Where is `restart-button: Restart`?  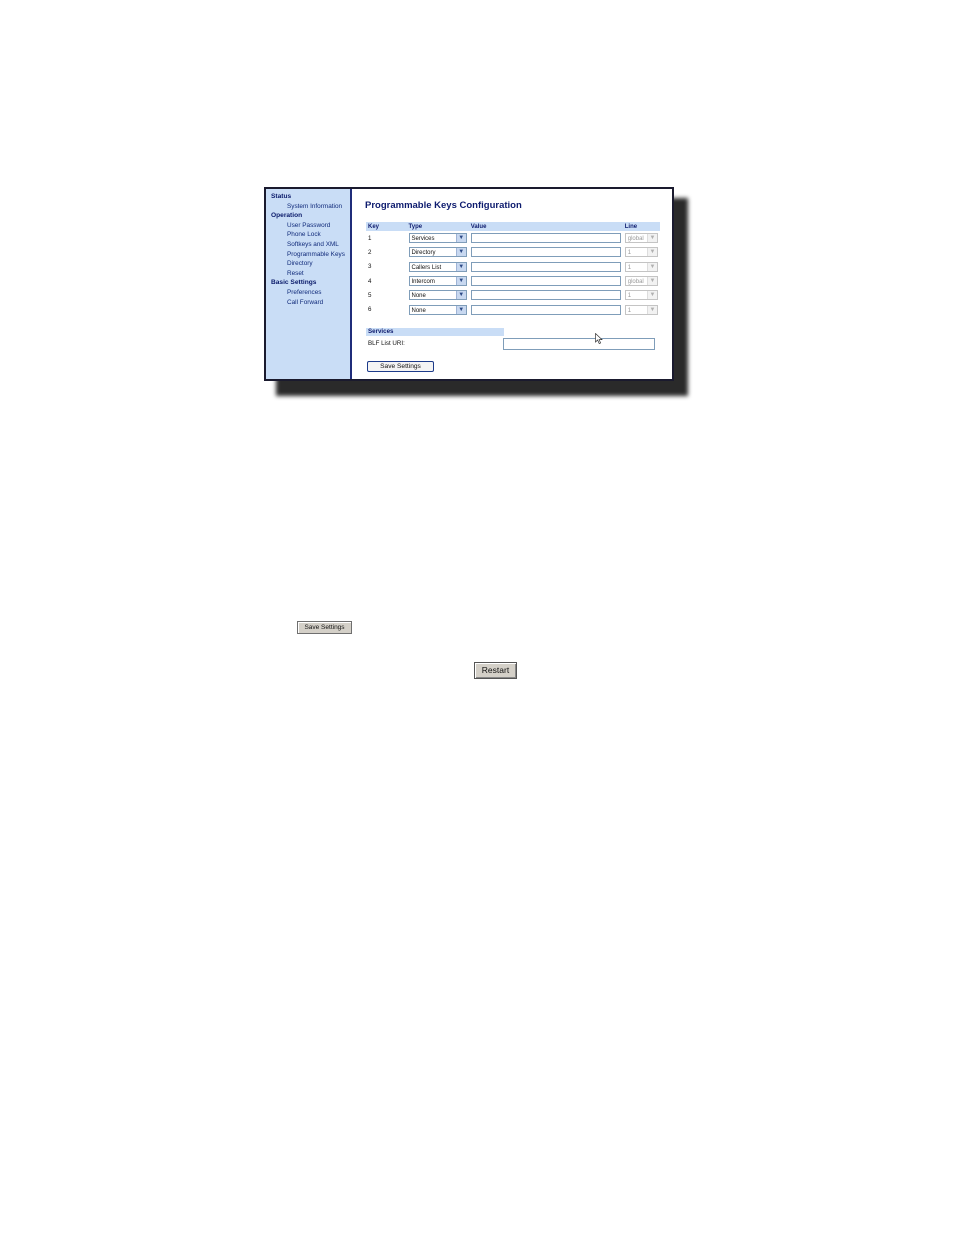 restart-button: Restart is located at coordinates (495, 670).